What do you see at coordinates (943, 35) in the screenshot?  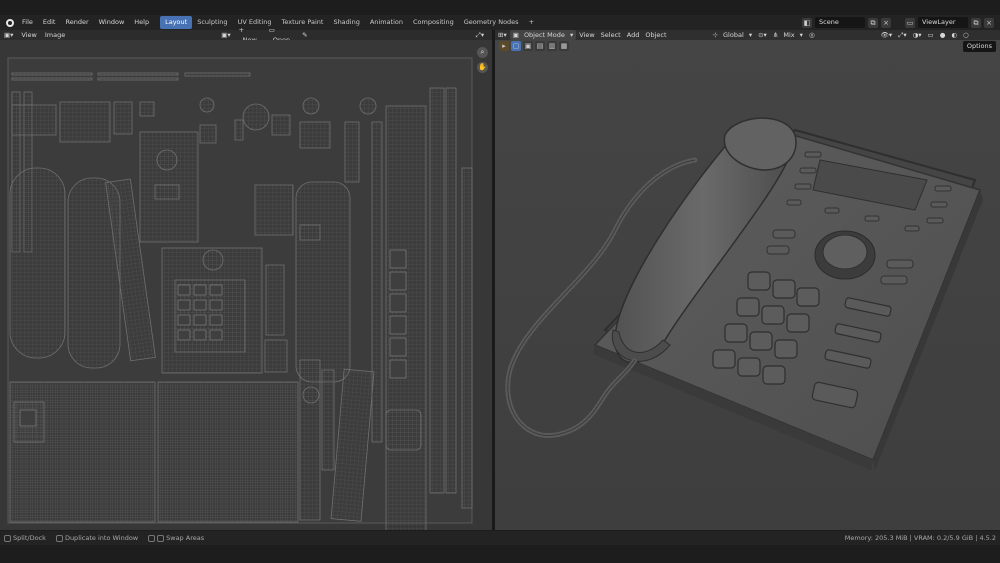 I see `shading-solid-icon: ●` at bounding box center [943, 35].